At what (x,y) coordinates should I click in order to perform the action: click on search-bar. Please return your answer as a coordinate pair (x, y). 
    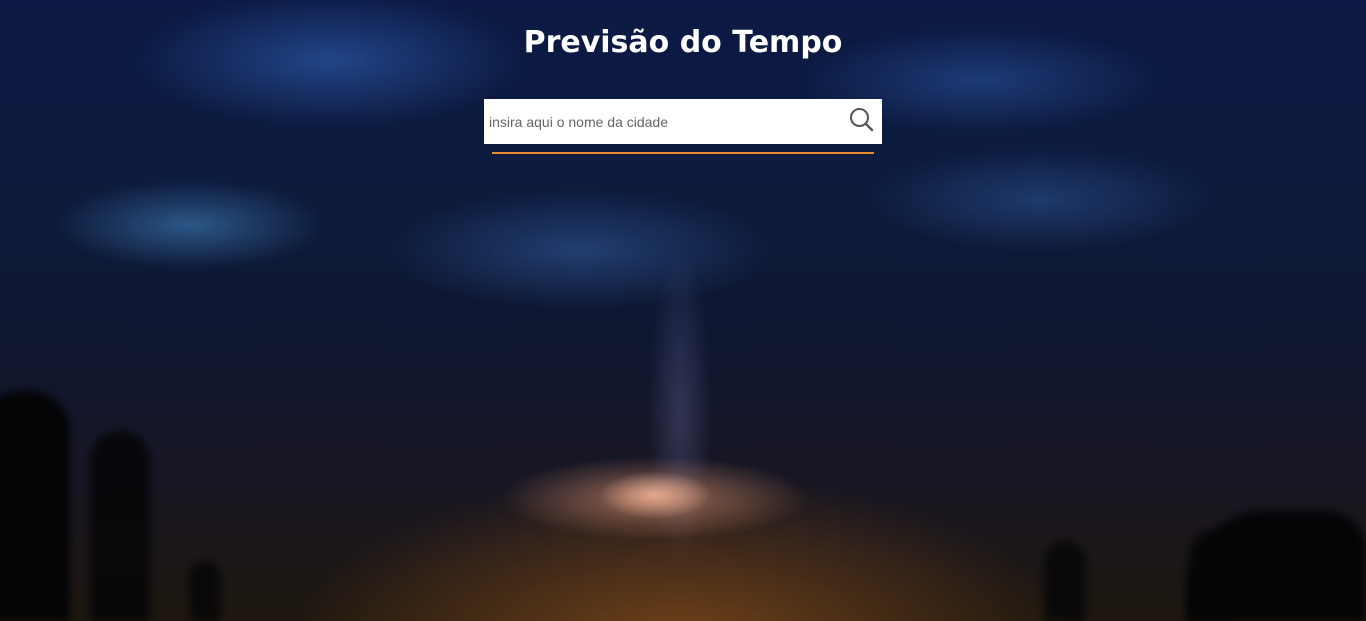
    Looking at the image, I should click on (683, 121).